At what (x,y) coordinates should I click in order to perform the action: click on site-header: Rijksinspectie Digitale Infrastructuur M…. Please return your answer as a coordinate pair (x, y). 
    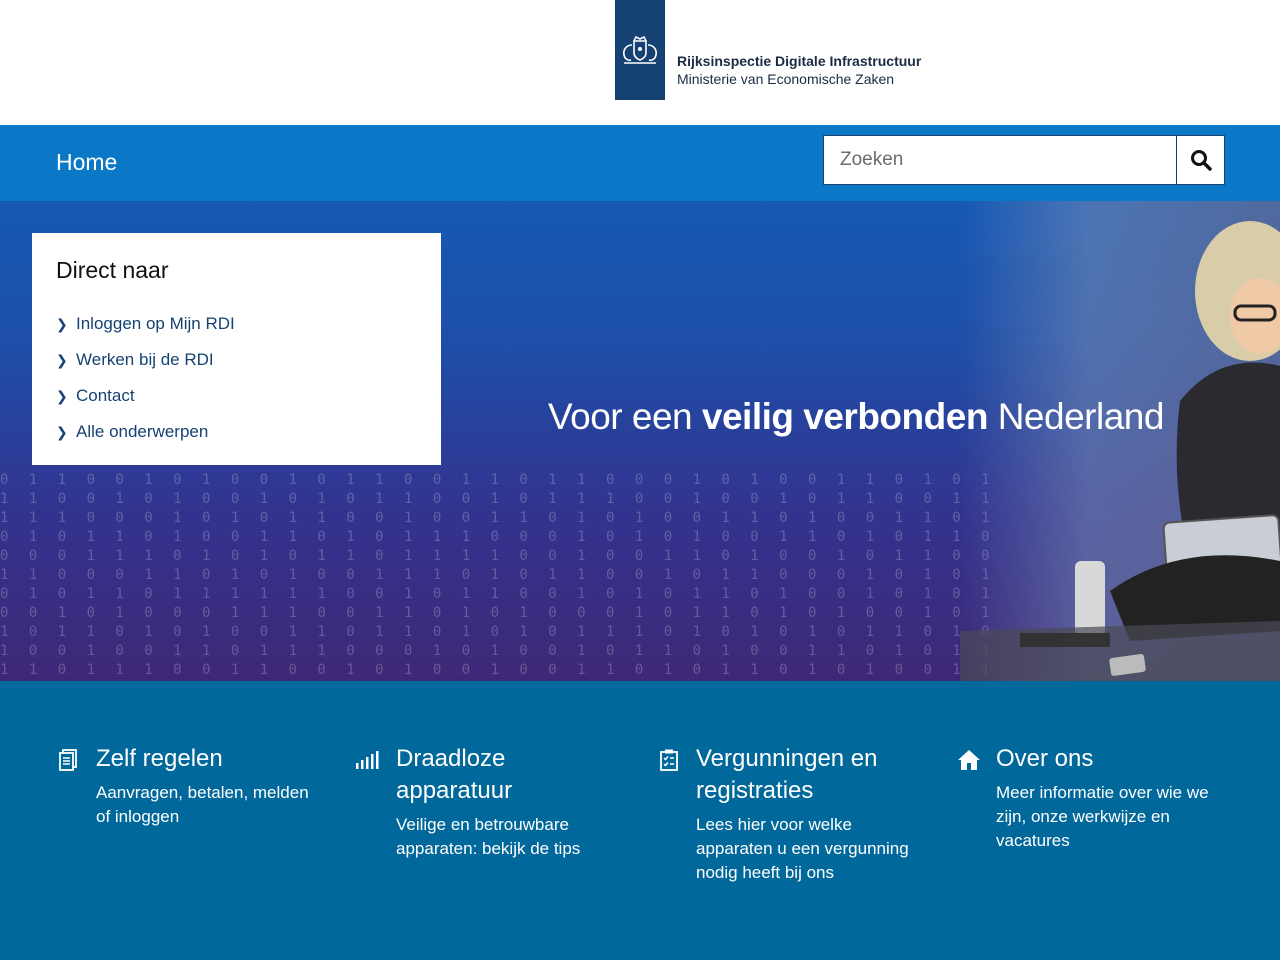
    Looking at the image, I should click on (640, 62).